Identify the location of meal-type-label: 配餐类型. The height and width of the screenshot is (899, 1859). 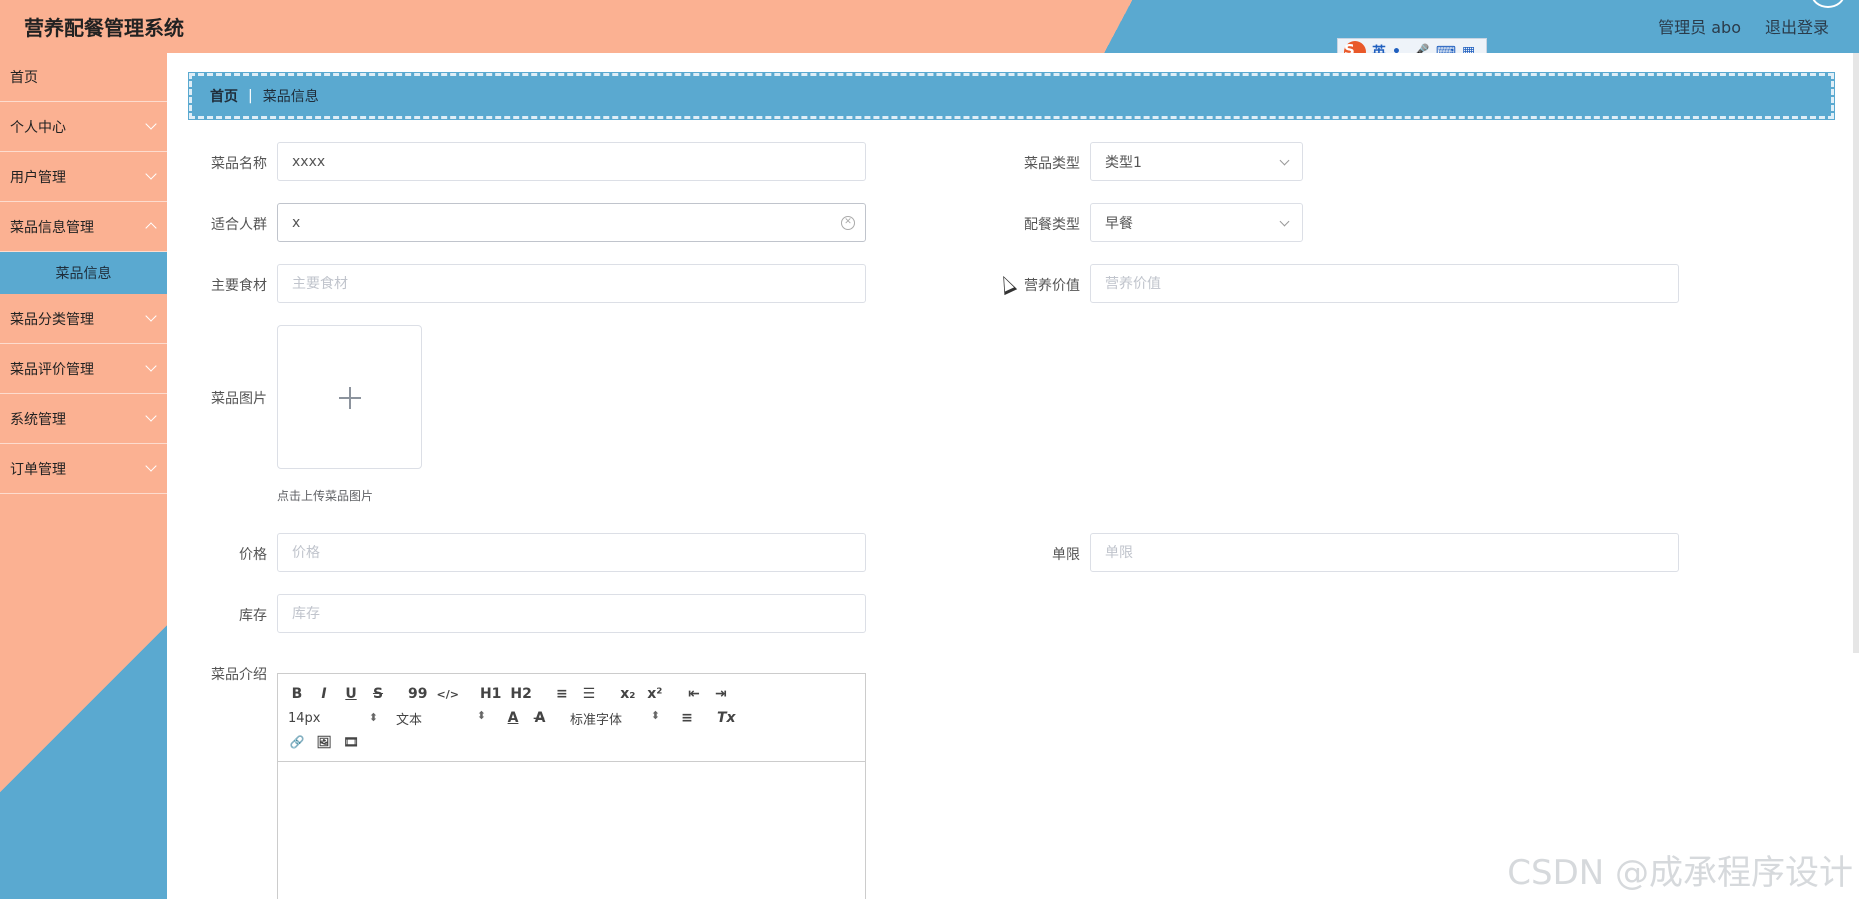
(1052, 225).